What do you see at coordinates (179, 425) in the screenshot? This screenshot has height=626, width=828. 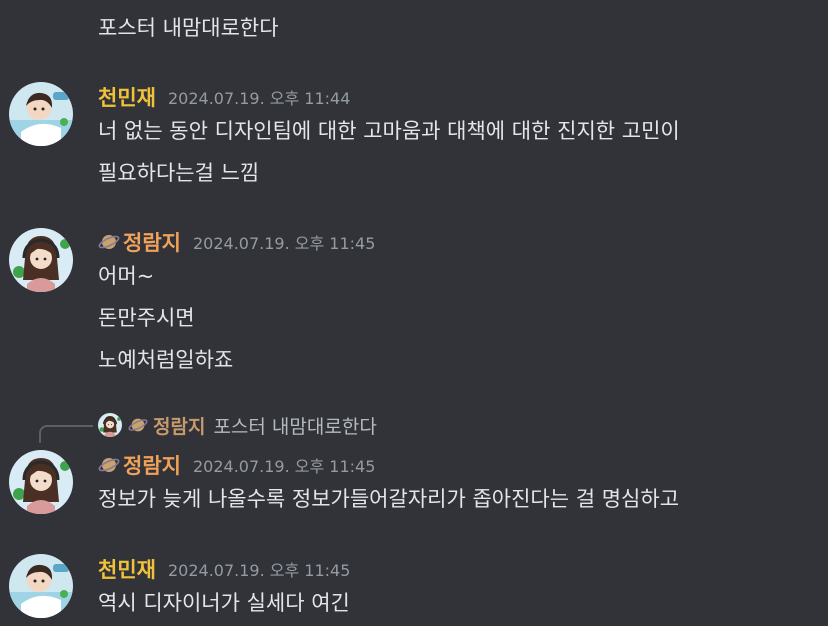 I see `reply-author: 정람지` at bounding box center [179, 425].